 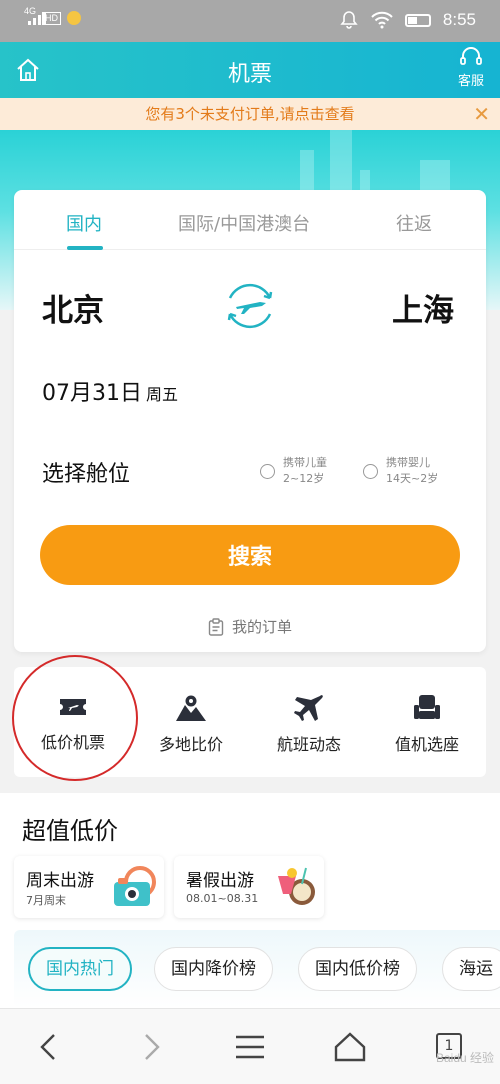 I want to click on date-value: 07月31日, so click(x=92, y=393).